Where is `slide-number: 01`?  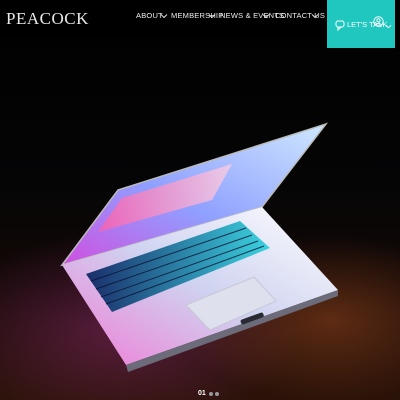 slide-number: 01 is located at coordinates (202, 393).